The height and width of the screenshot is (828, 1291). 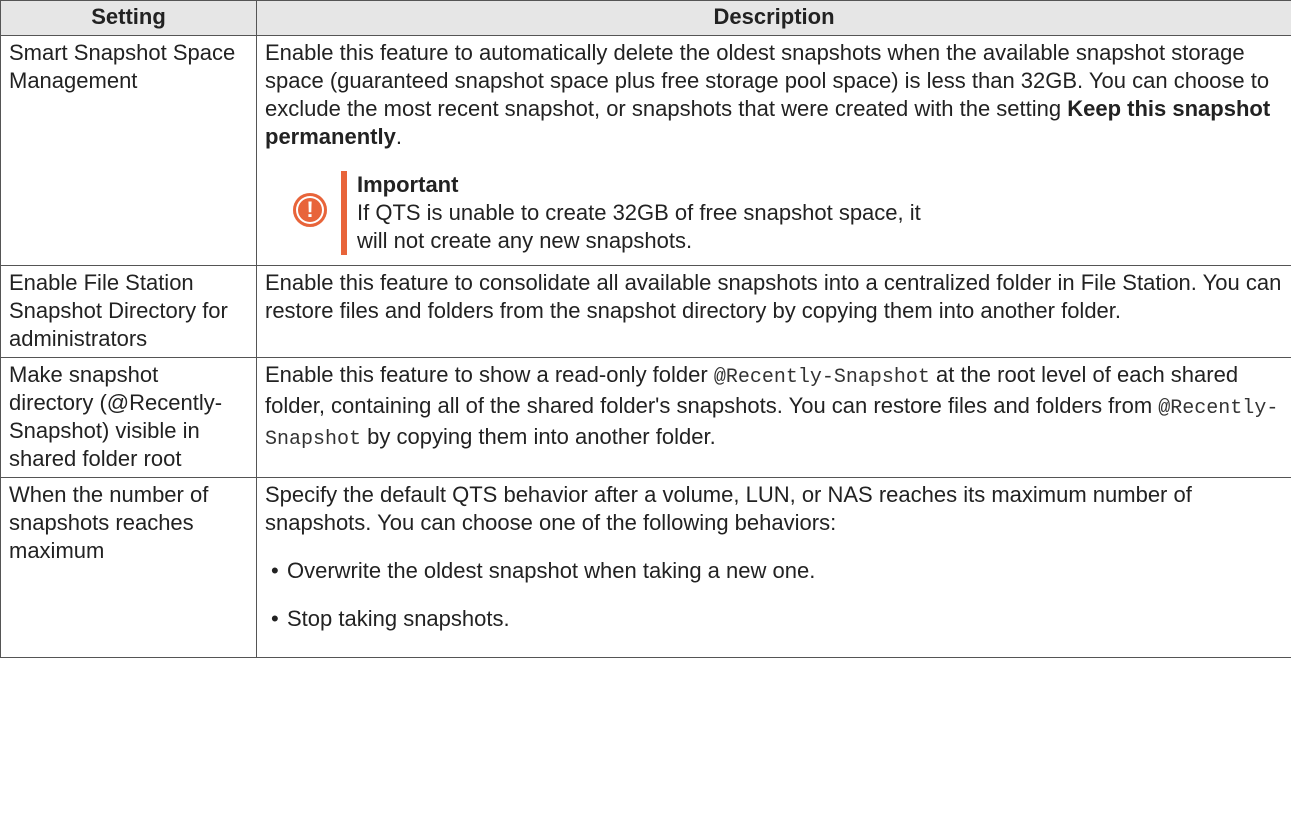 What do you see at coordinates (408, 184) in the screenshot?
I see `note-title: Important` at bounding box center [408, 184].